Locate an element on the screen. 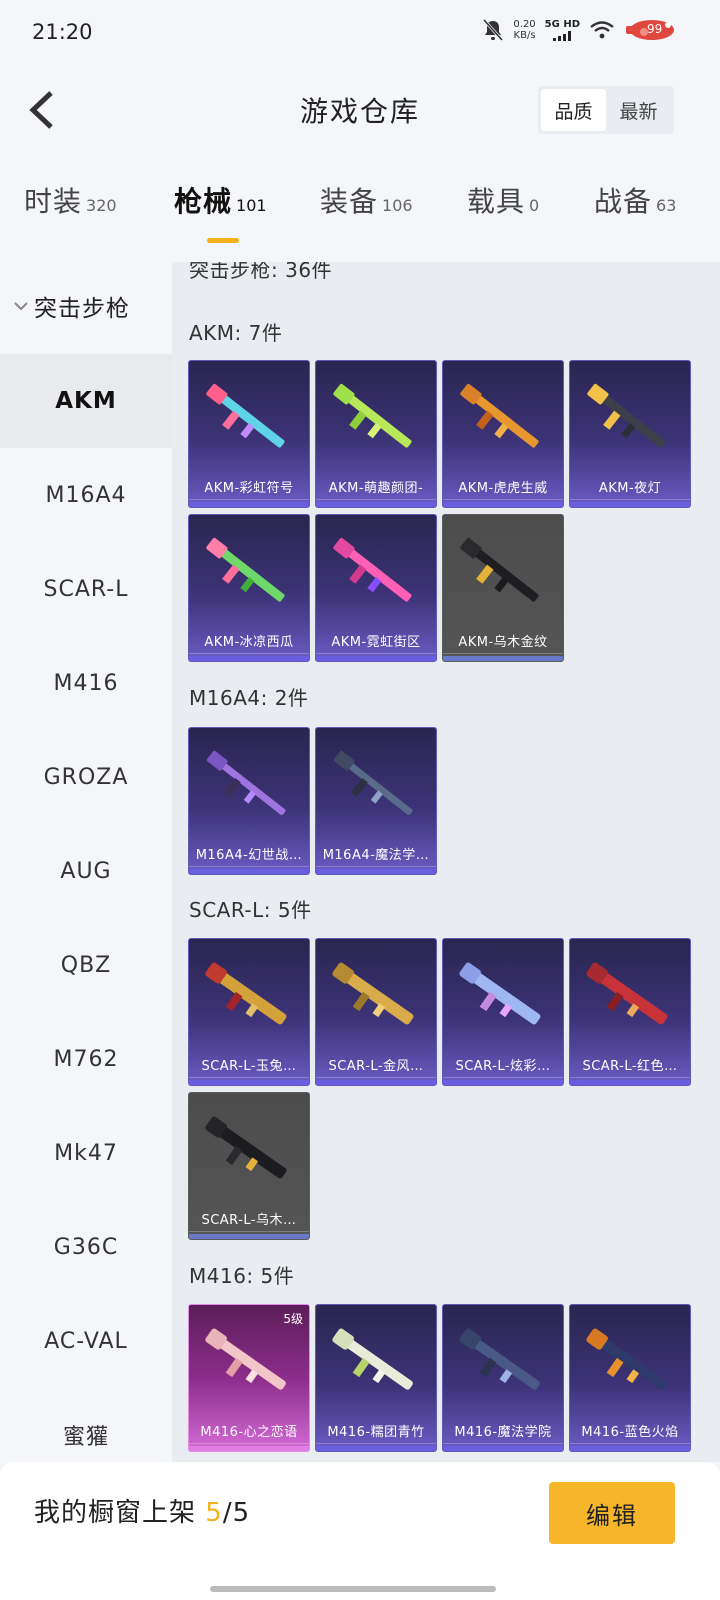 This screenshot has height=1600, width=720. sidebar-item-mk47: Mk47 is located at coordinates (86, 1153).